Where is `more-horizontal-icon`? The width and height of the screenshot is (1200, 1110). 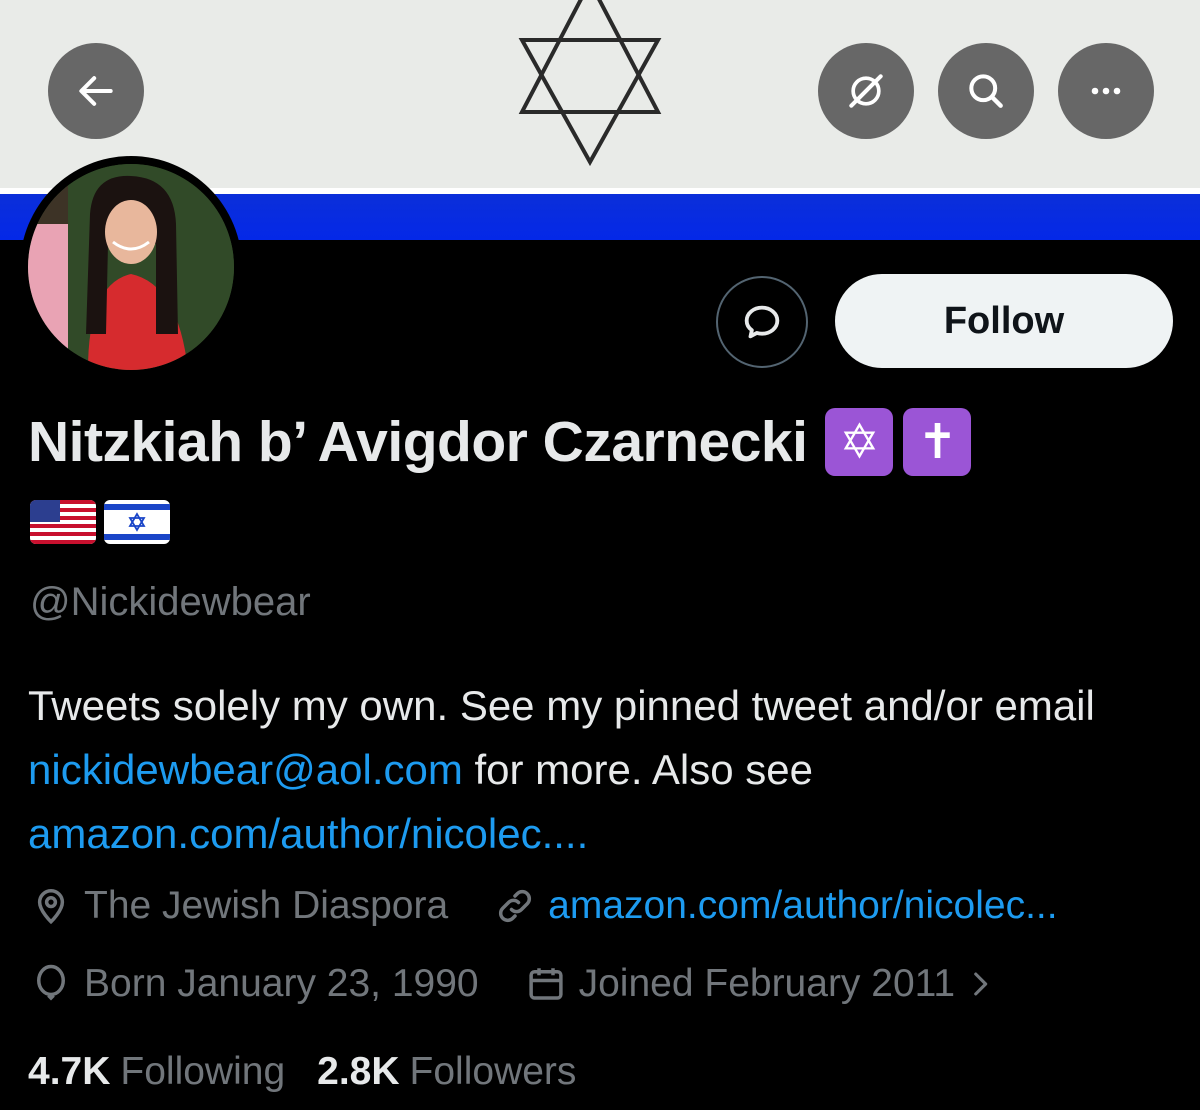 more-horizontal-icon is located at coordinates (1106, 91).